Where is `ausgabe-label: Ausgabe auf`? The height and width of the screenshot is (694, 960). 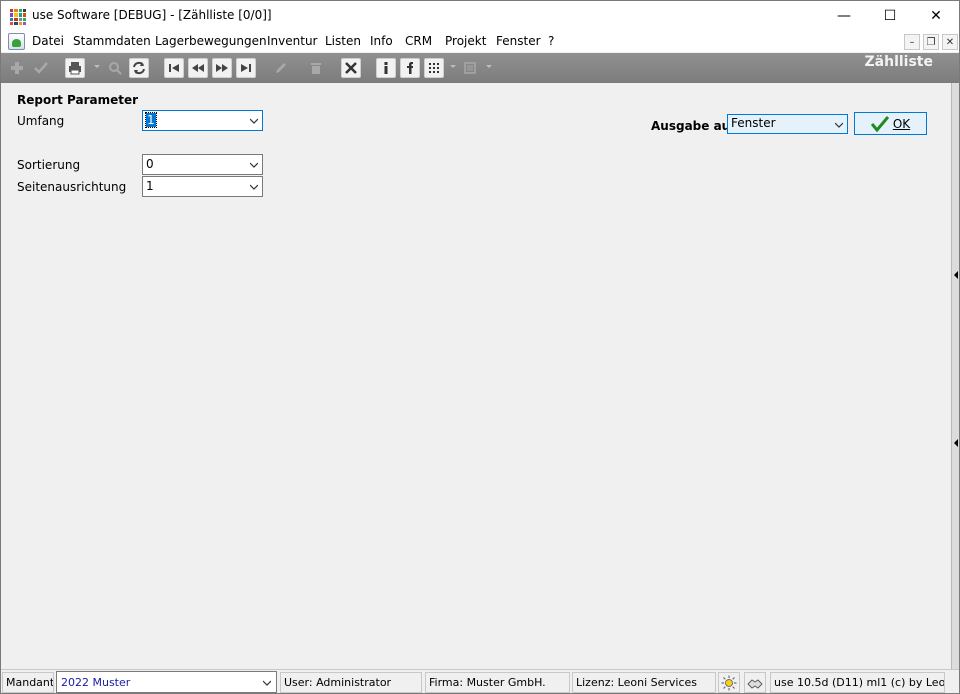
ausgabe-label: Ausgabe auf is located at coordinates (693, 126).